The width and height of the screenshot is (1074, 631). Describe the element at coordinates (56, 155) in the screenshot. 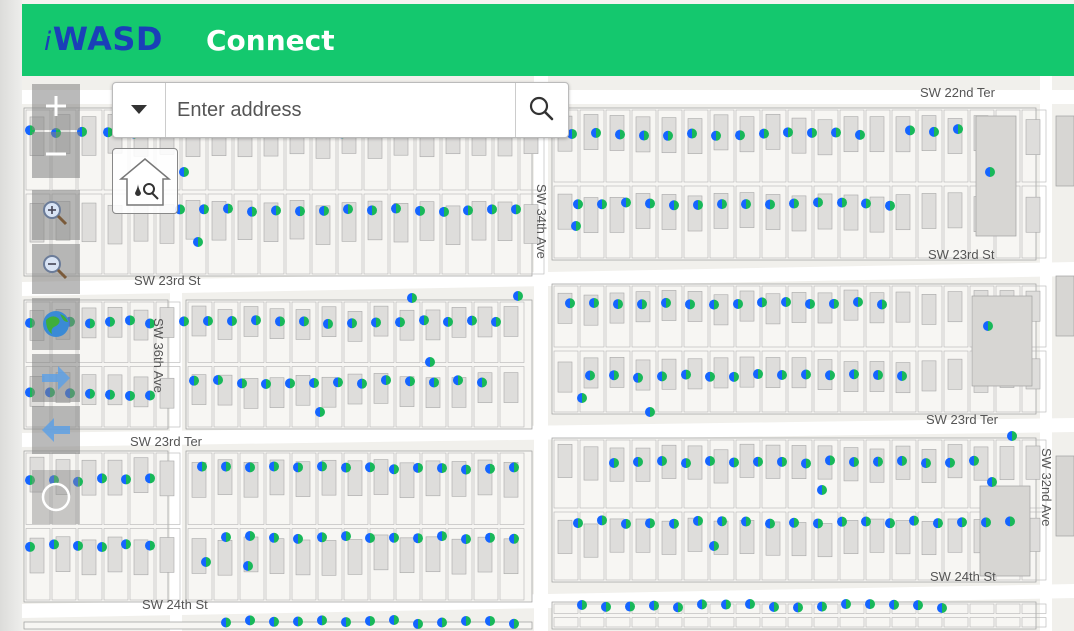

I see `zoom-out-button` at that location.